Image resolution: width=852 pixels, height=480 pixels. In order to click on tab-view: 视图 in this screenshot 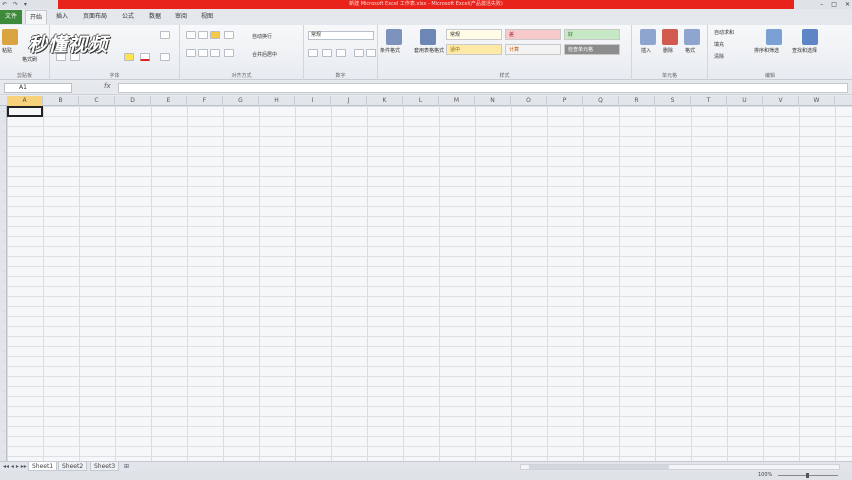, I will do `click(207, 17)`.